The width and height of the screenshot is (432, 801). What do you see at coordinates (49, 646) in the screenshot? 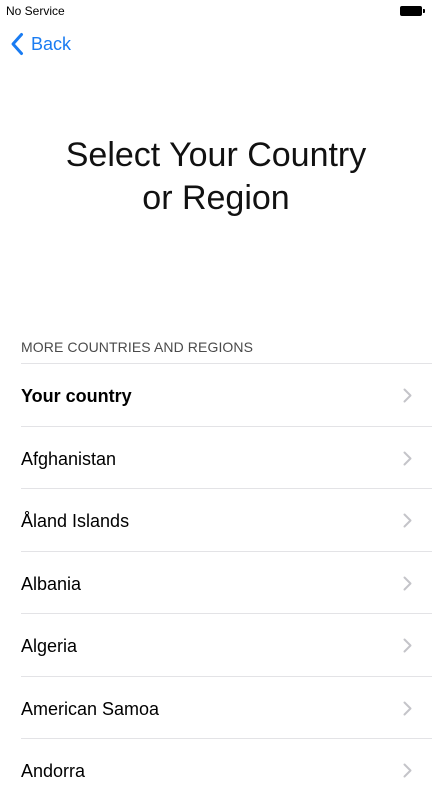
I see `country-label: Algeria` at bounding box center [49, 646].